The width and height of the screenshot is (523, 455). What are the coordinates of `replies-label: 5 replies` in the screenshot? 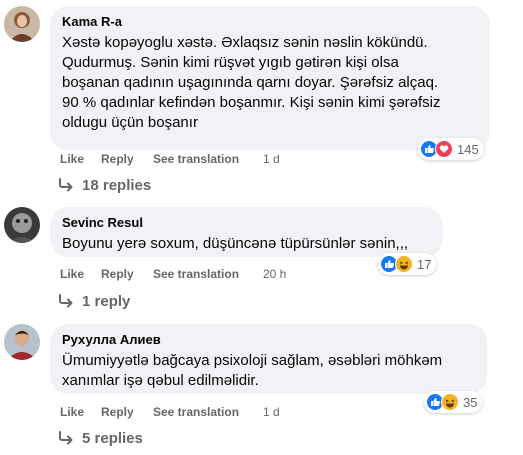 It's located at (112, 438).